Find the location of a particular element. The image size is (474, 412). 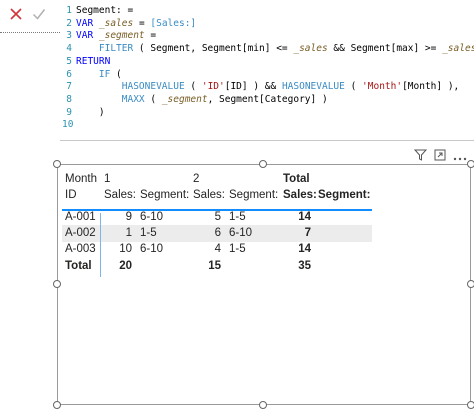

code-line: 8 MAXX ( _segment, Segment[Category] ) is located at coordinates (267, 99).